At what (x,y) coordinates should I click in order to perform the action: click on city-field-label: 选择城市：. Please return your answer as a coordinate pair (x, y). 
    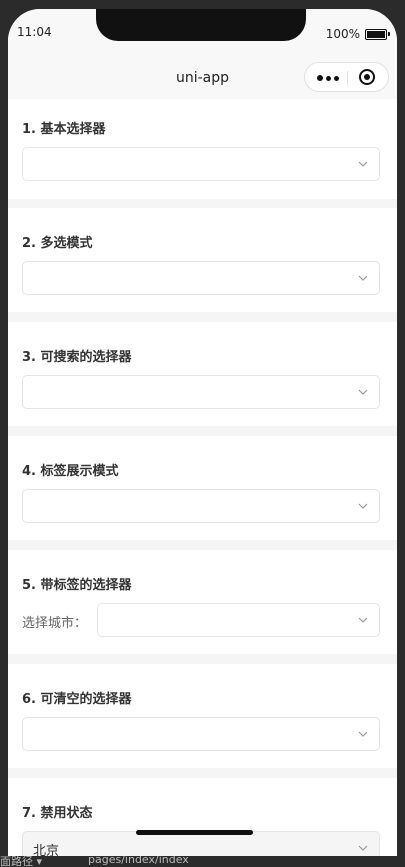
    Looking at the image, I should click on (55, 623).